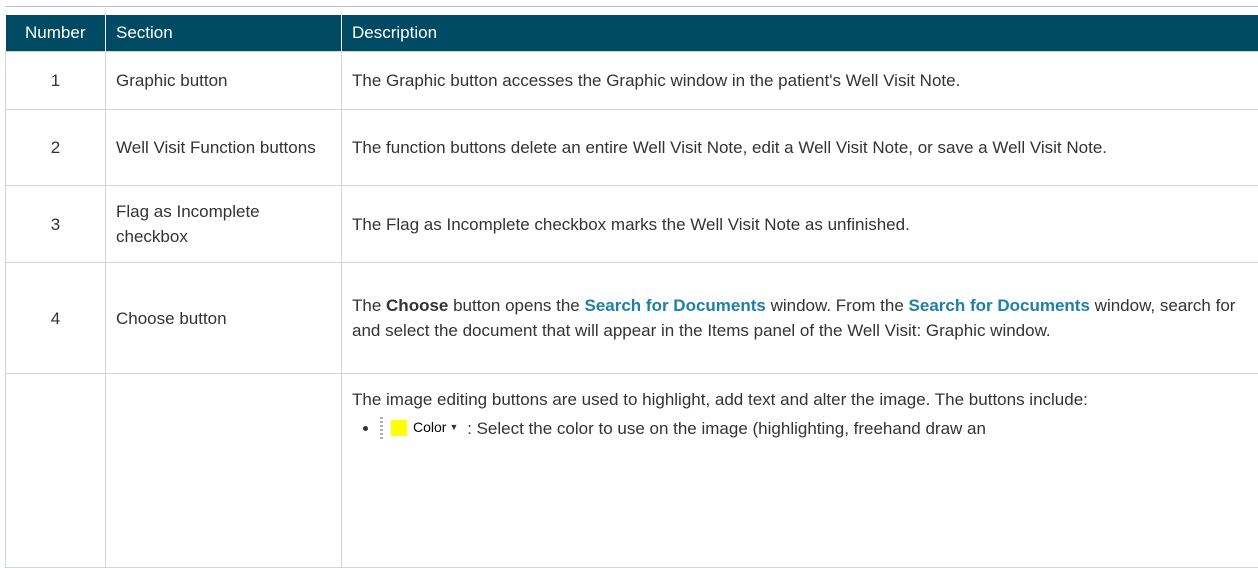 The height and width of the screenshot is (568, 1258). What do you see at coordinates (369, 305) in the screenshot?
I see `desc-text: The` at bounding box center [369, 305].